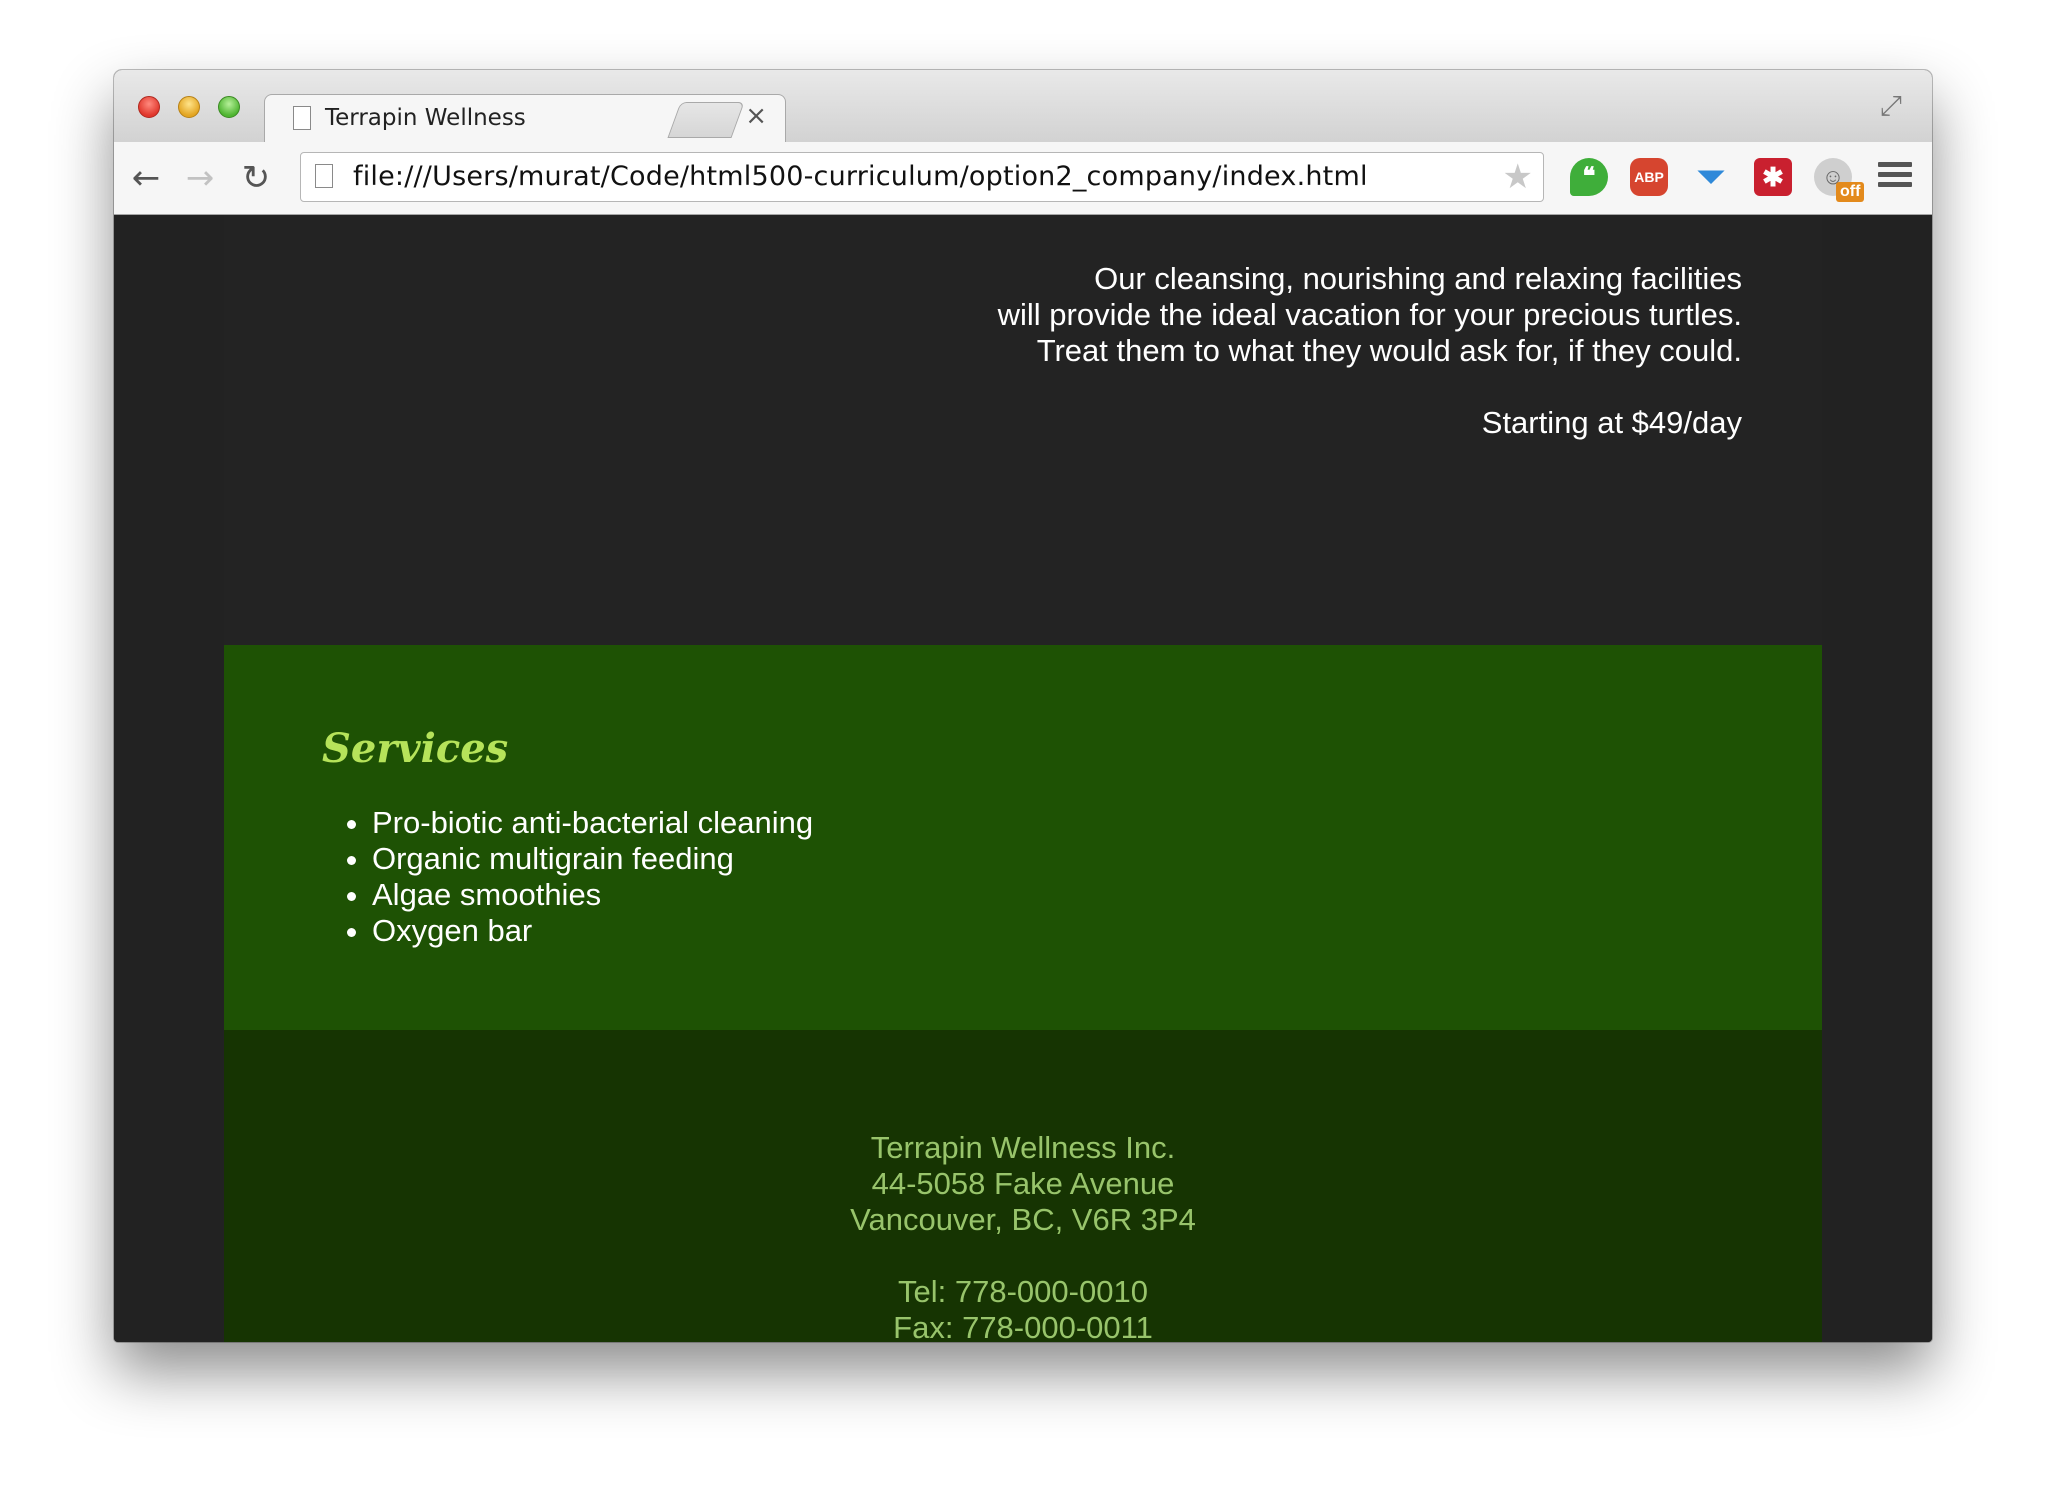  What do you see at coordinates (189, 107) in the screenshot?
I see `minimize-window-button` at bounding box center [189, 107].